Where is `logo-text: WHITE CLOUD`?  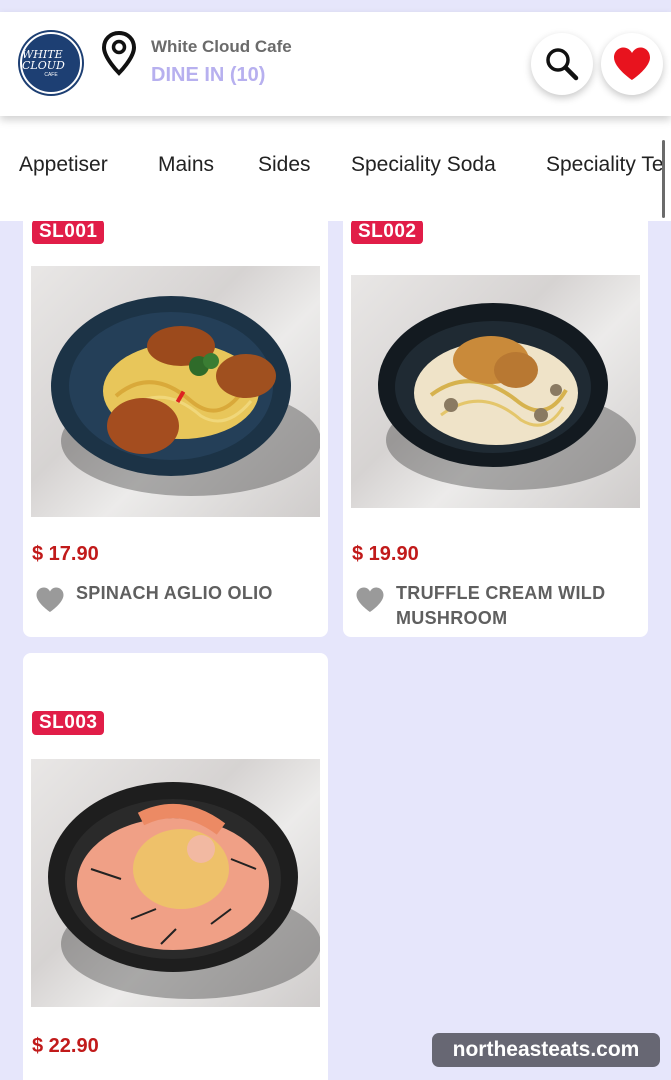 logo-text: WHITE CLOUD is located at coordinates (43, 59).